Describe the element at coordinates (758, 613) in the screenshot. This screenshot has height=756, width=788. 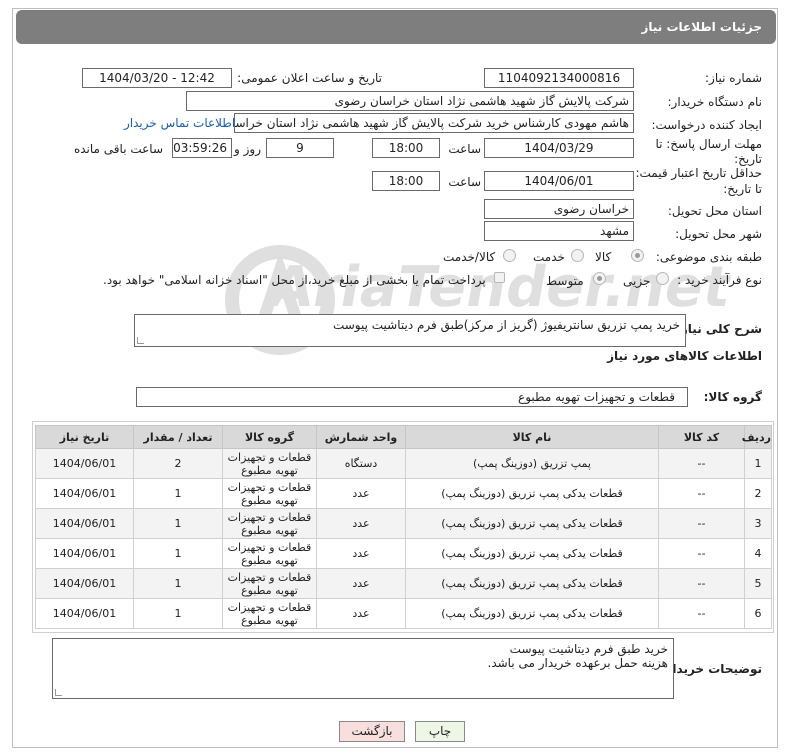
I see `cell-row-num: 6` at that location.